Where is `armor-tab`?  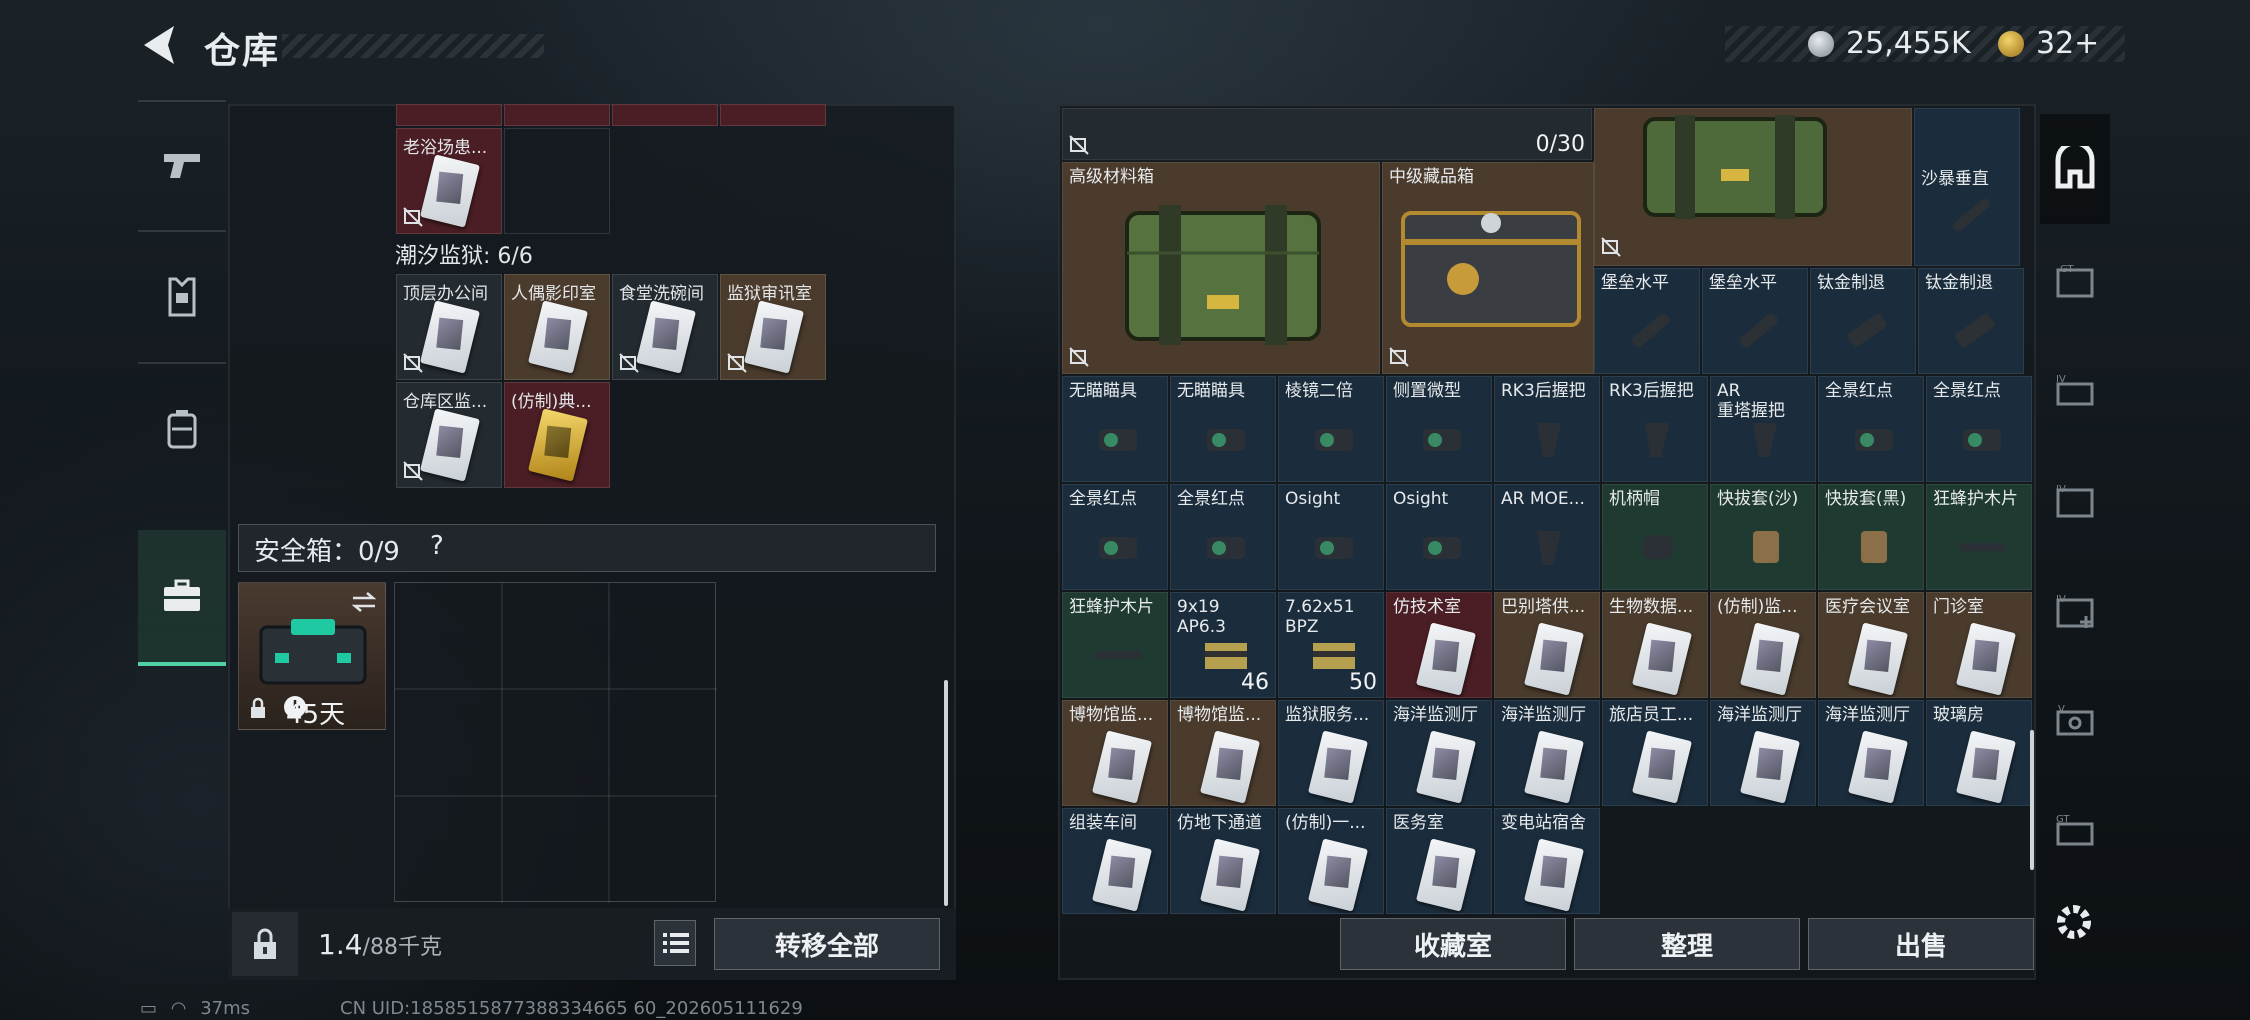
armor-tab is located at coordinates (182, 297).